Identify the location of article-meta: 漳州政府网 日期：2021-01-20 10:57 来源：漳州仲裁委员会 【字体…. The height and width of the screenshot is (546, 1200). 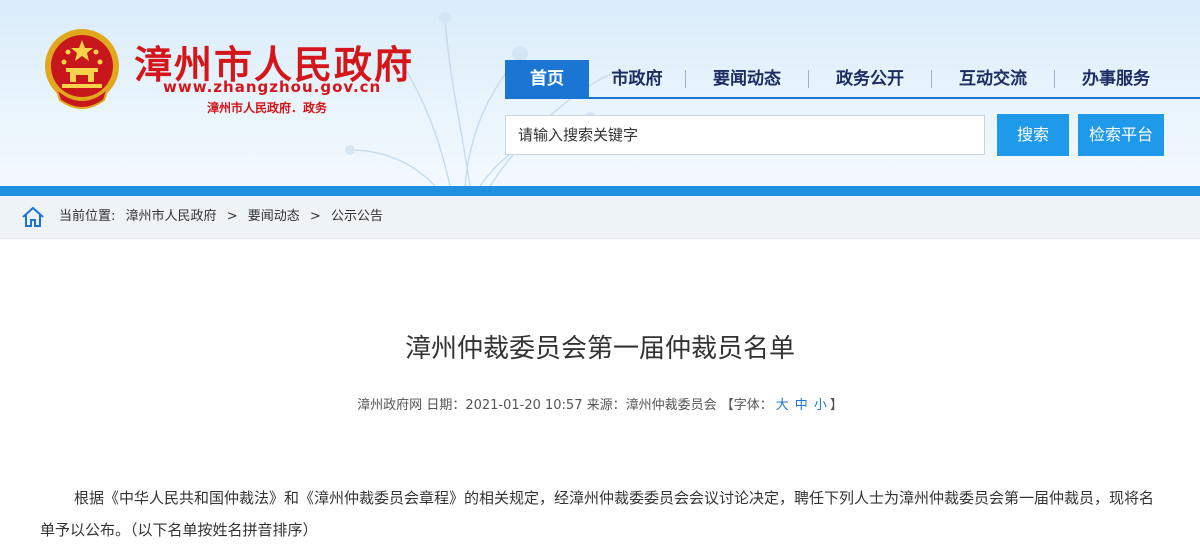
(600, 403).